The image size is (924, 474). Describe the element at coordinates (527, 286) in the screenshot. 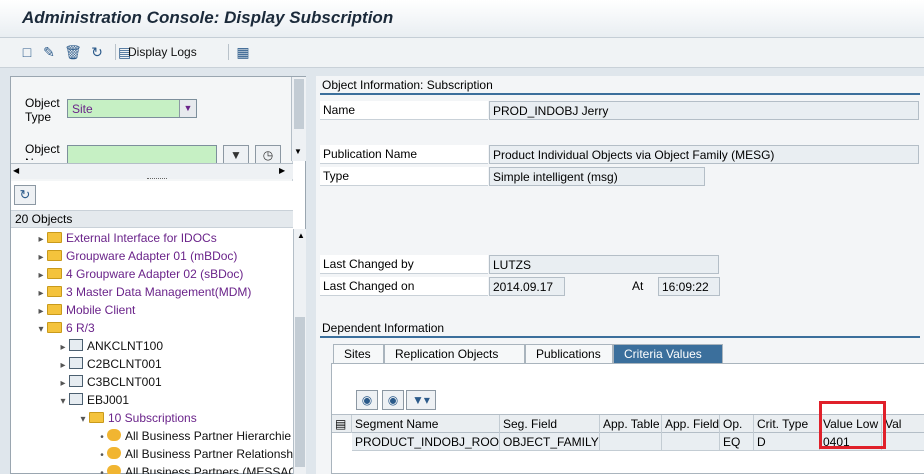

I see `last-changed-date-field: 2014.09.17` at that location.